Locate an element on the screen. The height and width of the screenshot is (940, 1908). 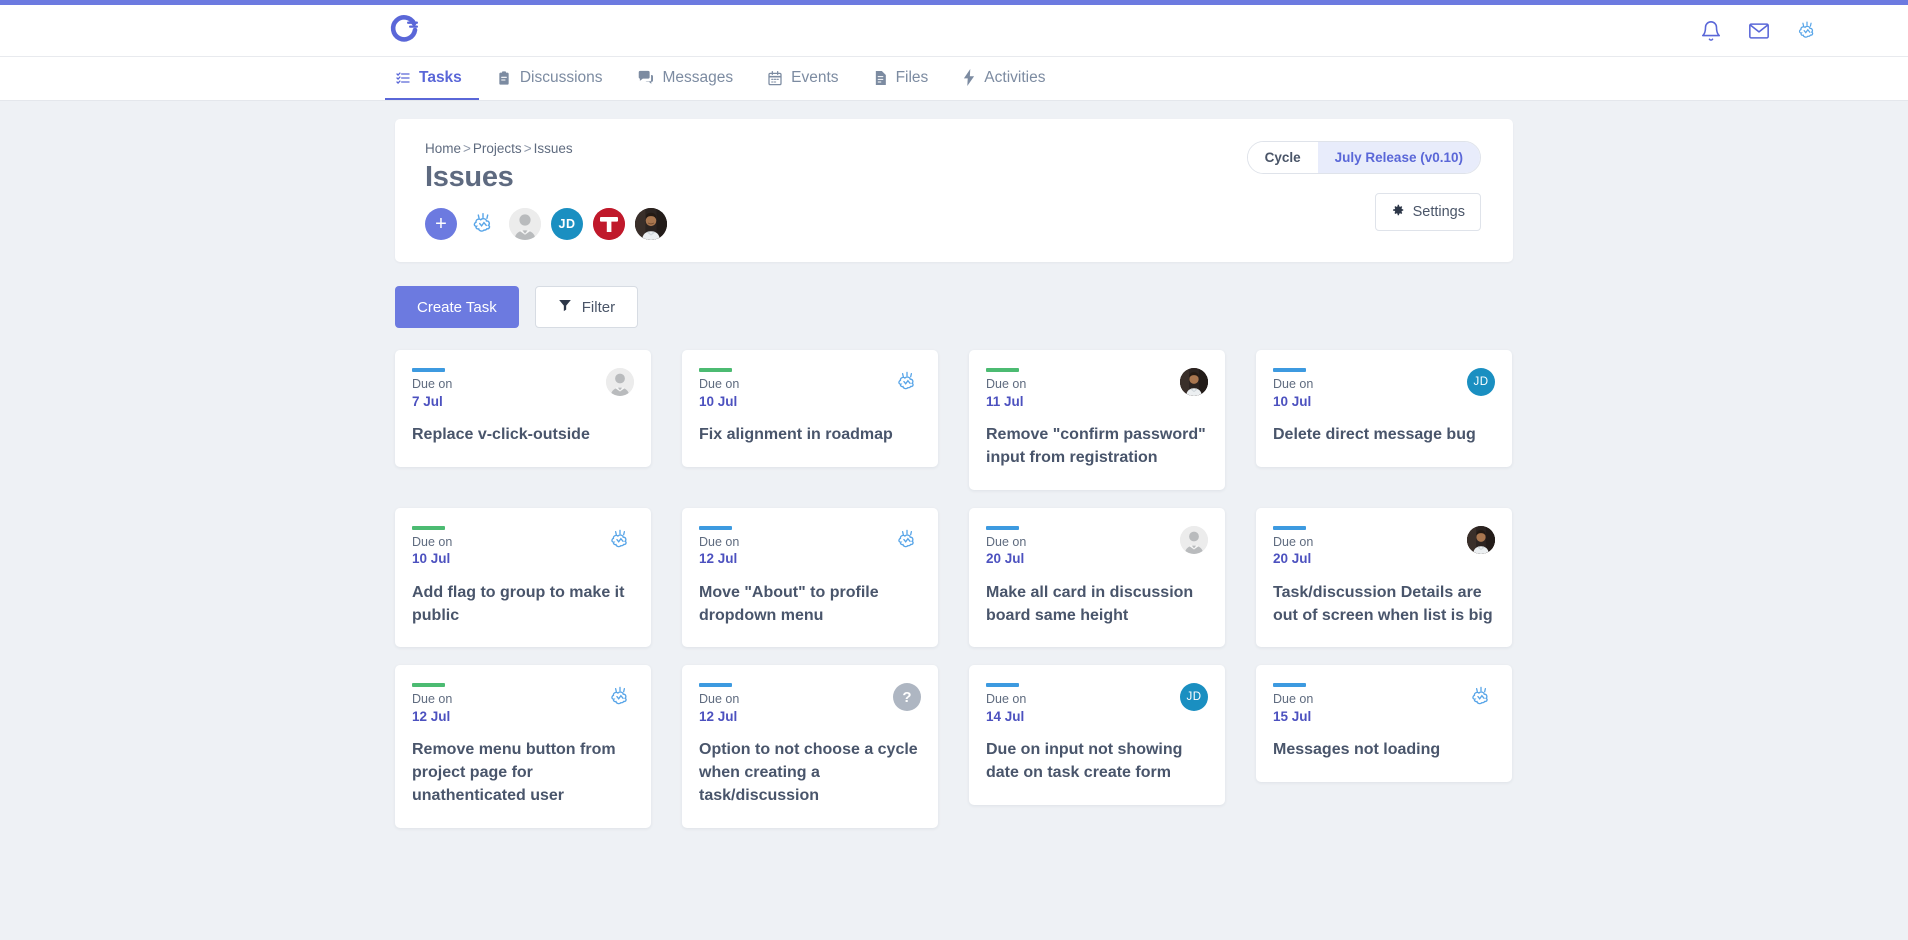
settings-button: Settings is located at coordinates (1427, 212).